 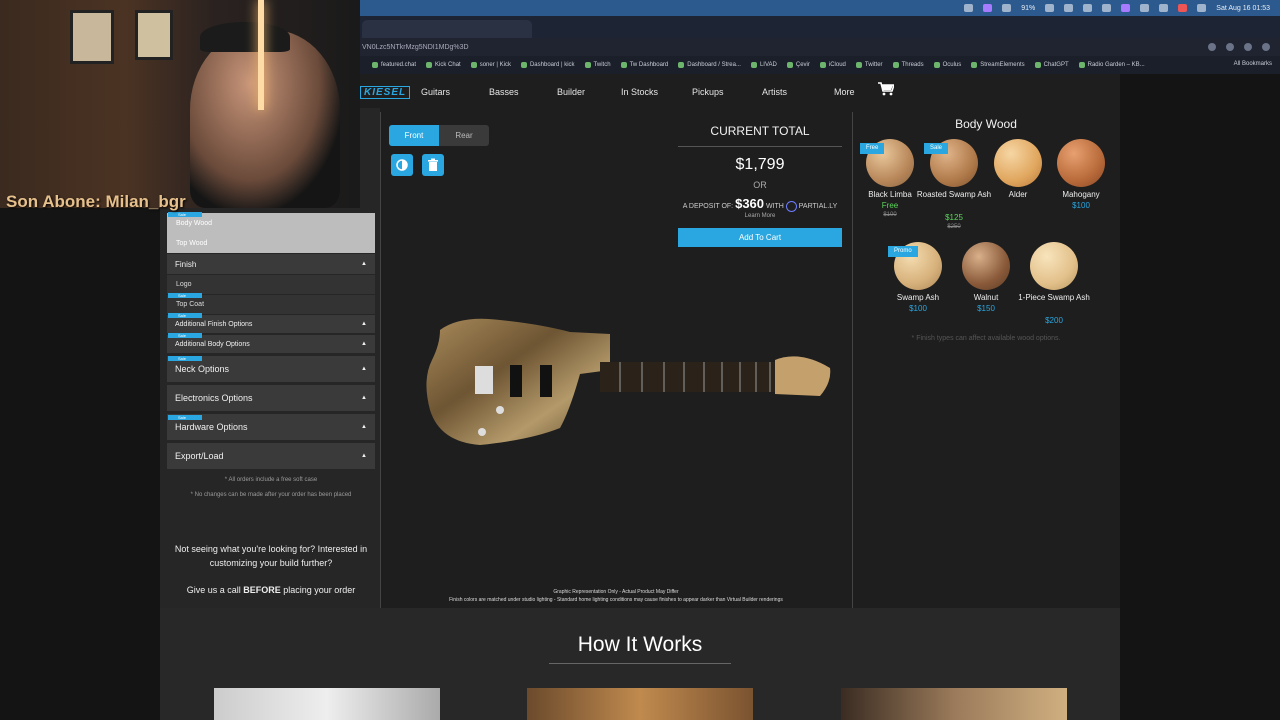 What do you see at coordinates (265, 119) in the screenshot?
I see `streamer-figure` at bounding box center [265, 119].